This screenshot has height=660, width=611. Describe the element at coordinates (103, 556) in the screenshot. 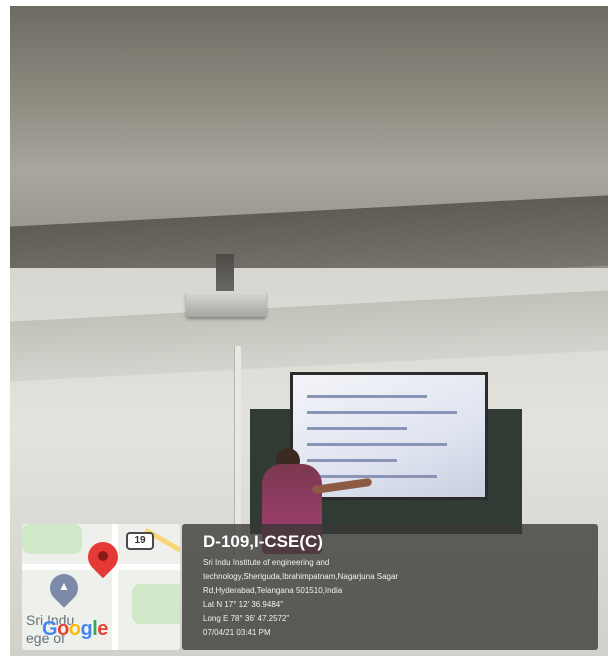

I see `pin-center` at that location.